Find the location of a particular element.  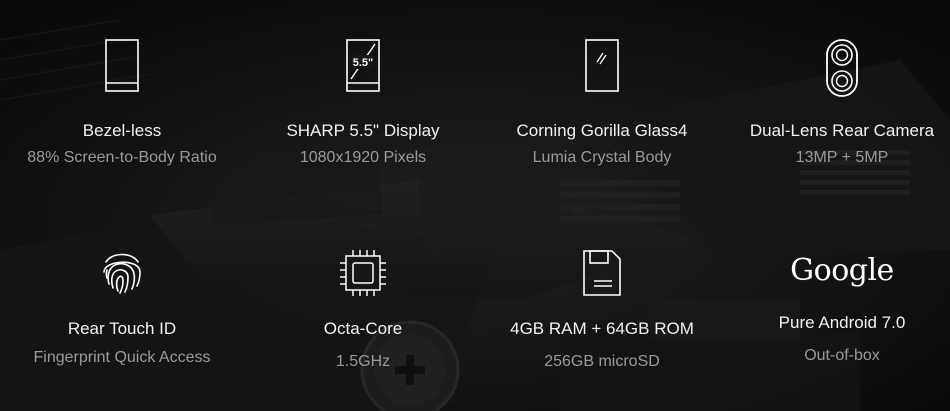

feature-subtitle: 13MP + 5MP is located at coordinates (842, 157).